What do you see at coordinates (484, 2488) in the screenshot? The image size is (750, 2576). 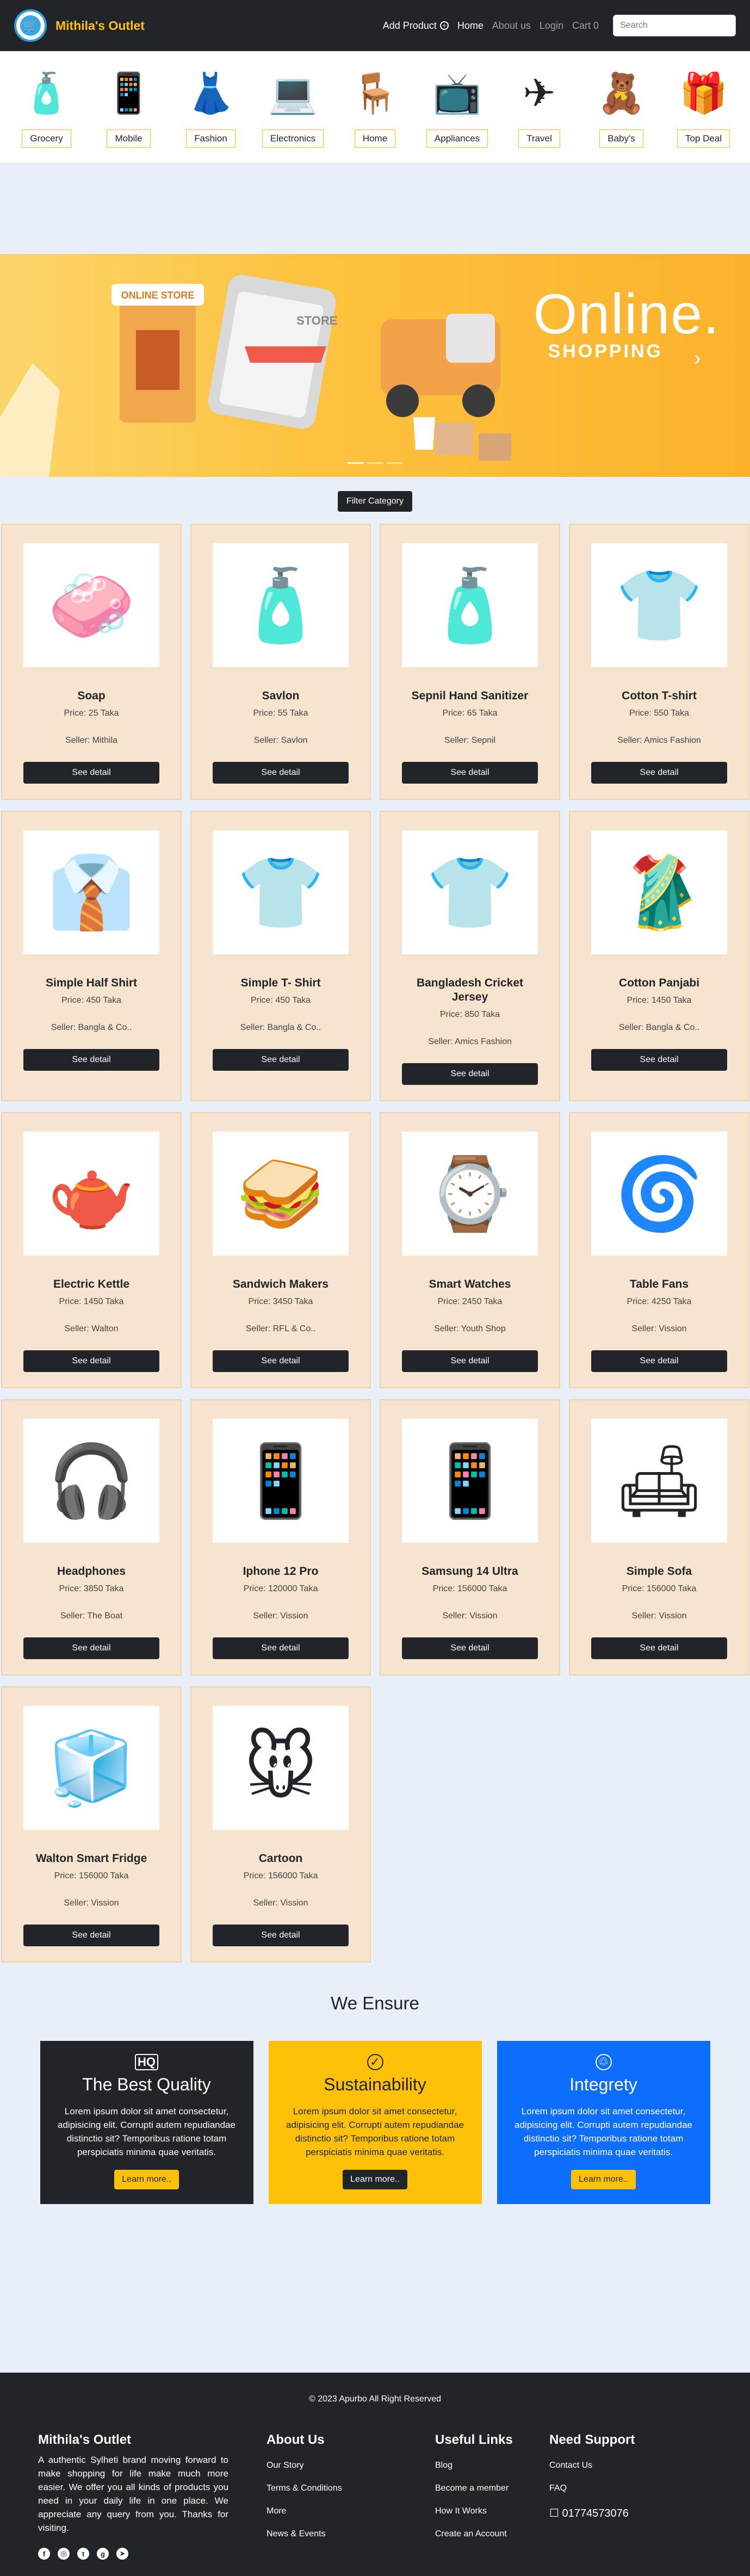 I see `footer-link: Become a member` at bounding box center [484, 2488].